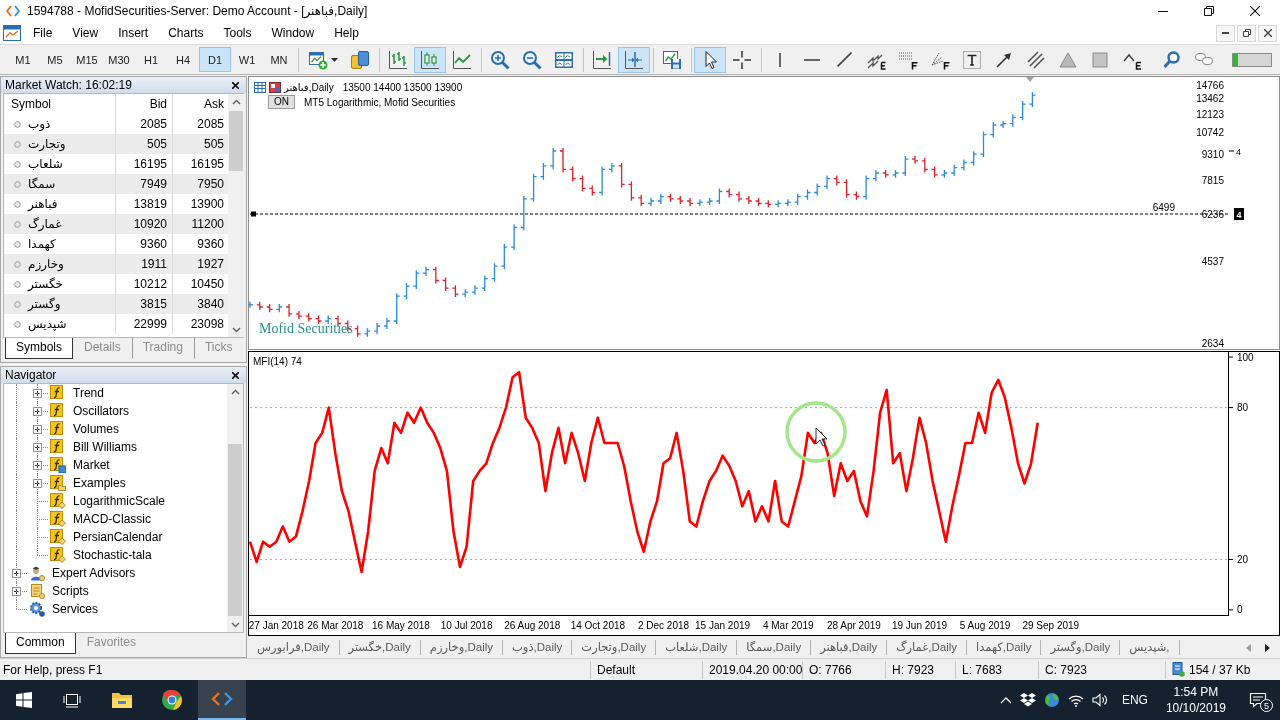 Image resolution: width=1280 pixels, height=720 pixels. What do you see at coordinates (87, 59) in the screenshot?
I see `timeframe-button: M15` at bounding box center [87, 59].